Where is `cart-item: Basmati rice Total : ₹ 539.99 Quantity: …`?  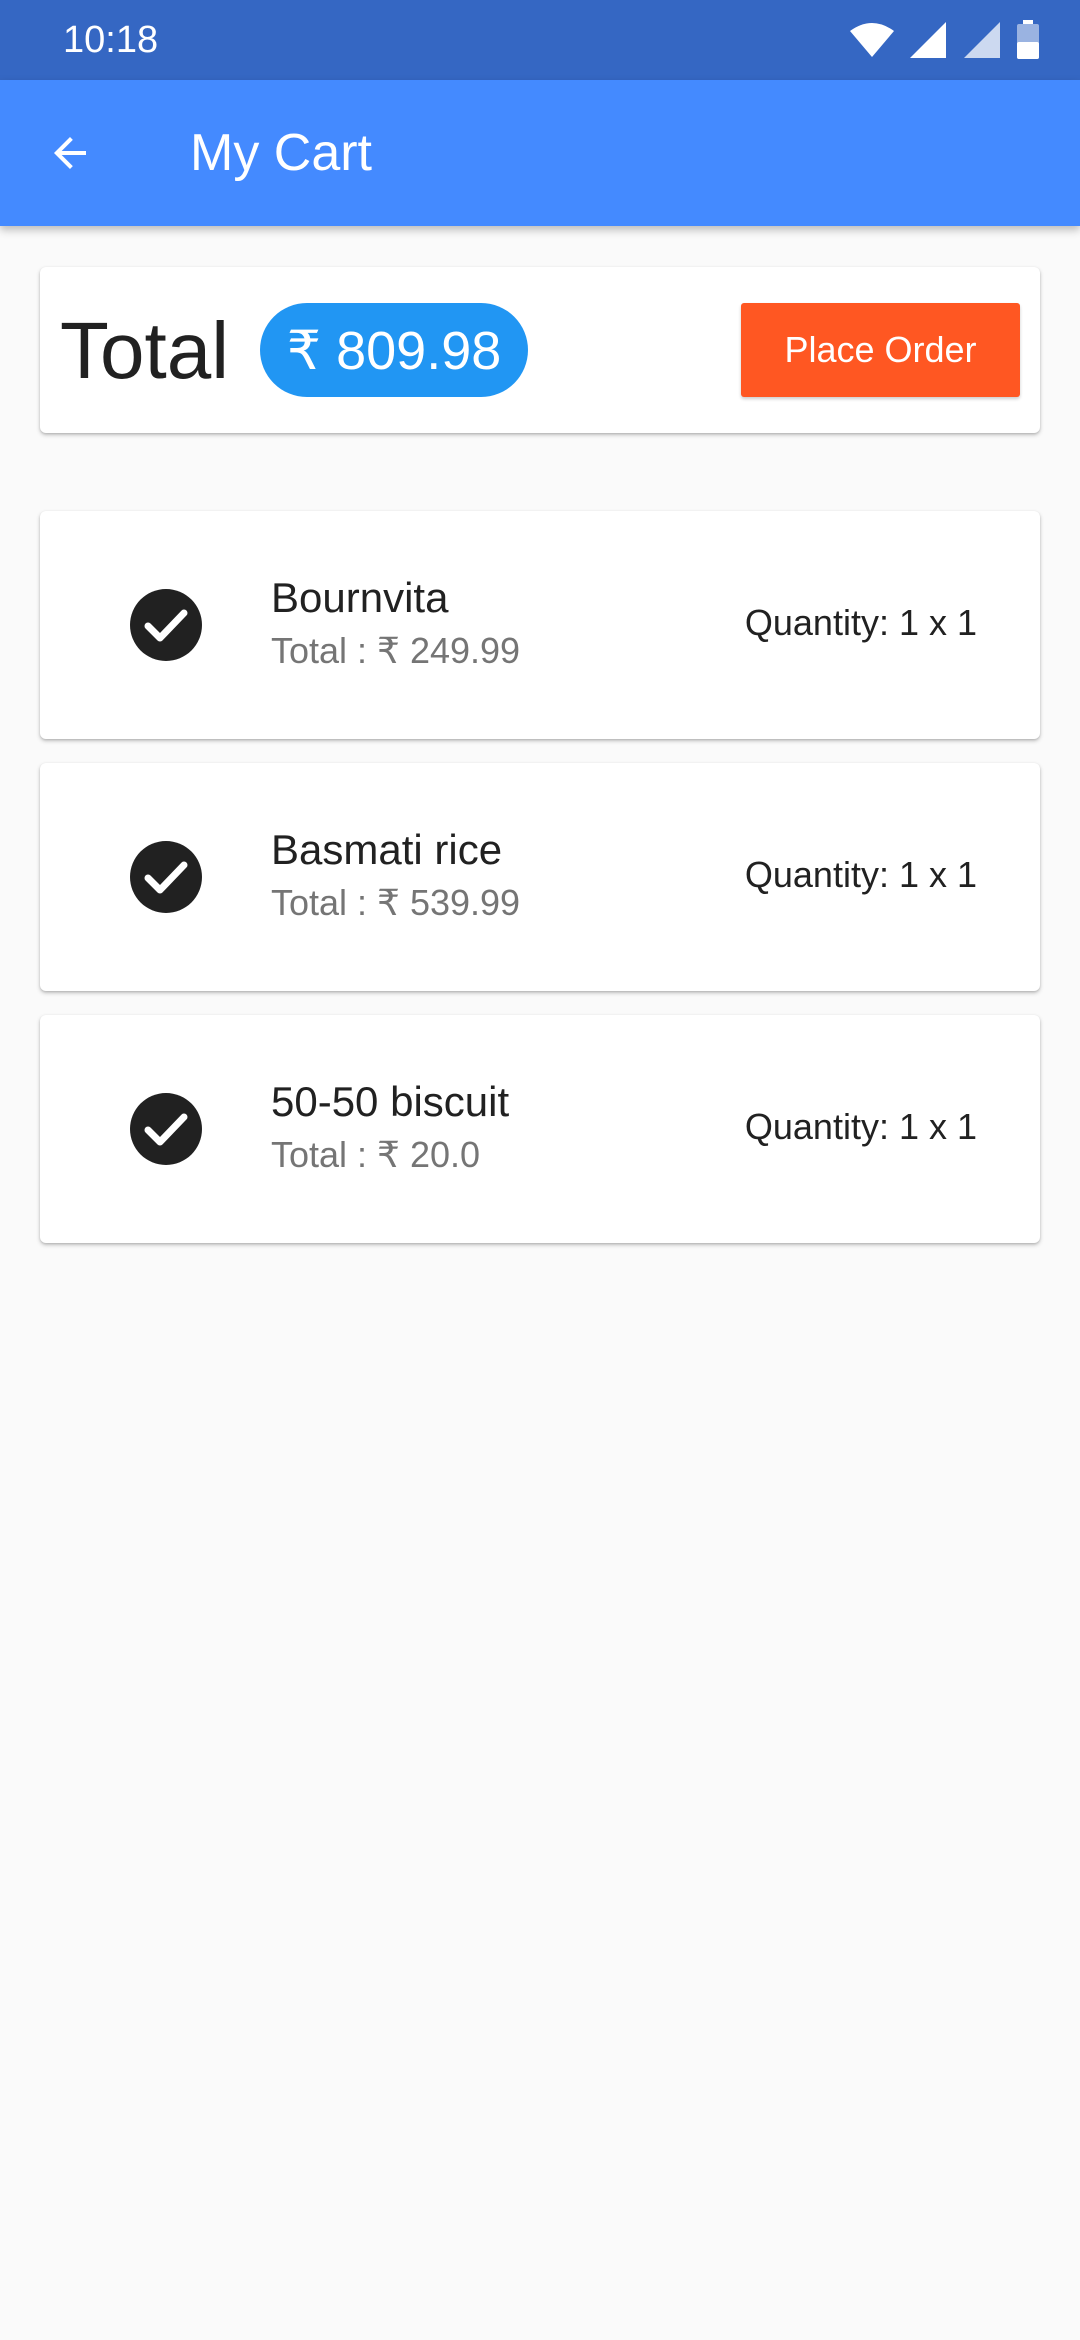
cart-item: Basmati rice Total : ₹ 539.99 Quantity: … is located at coordinates (540, 877).